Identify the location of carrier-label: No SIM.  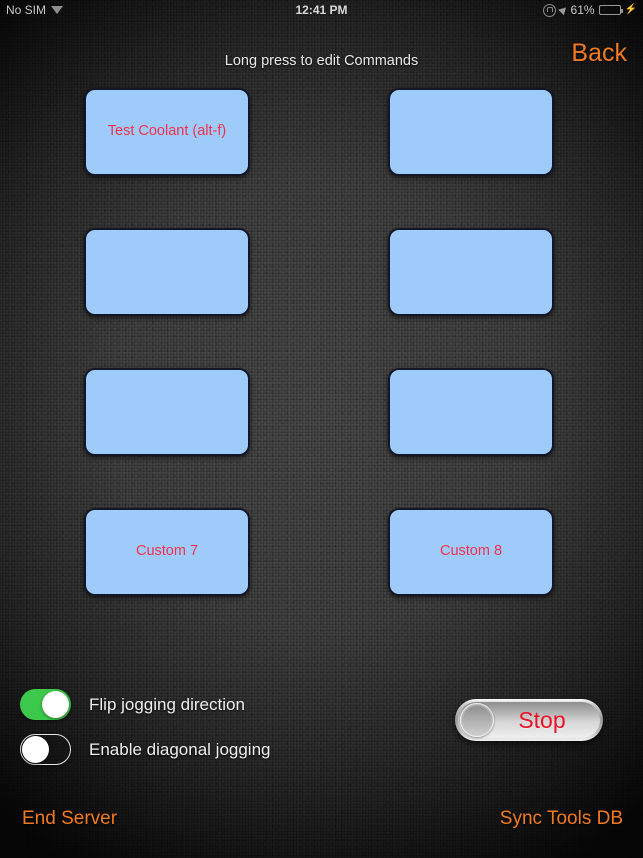
(26, 10).